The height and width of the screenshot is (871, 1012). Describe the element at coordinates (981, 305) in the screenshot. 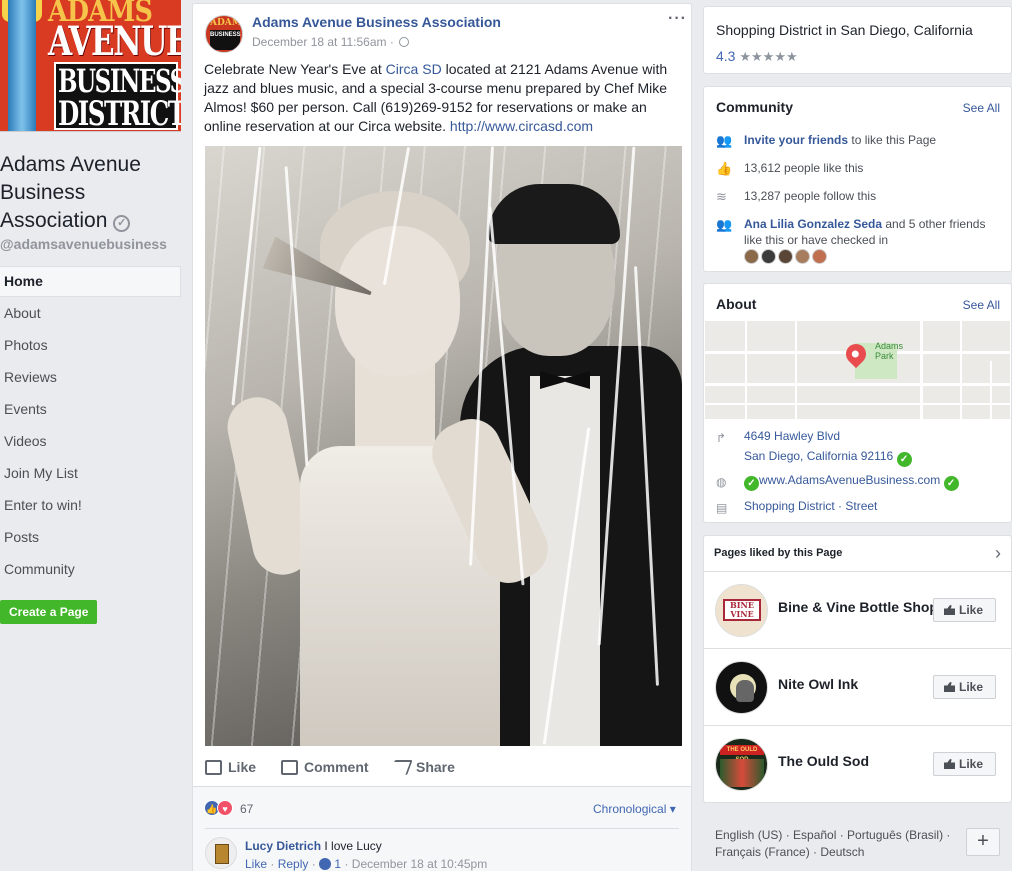

I see `about-see-all-link: See All` at that location.